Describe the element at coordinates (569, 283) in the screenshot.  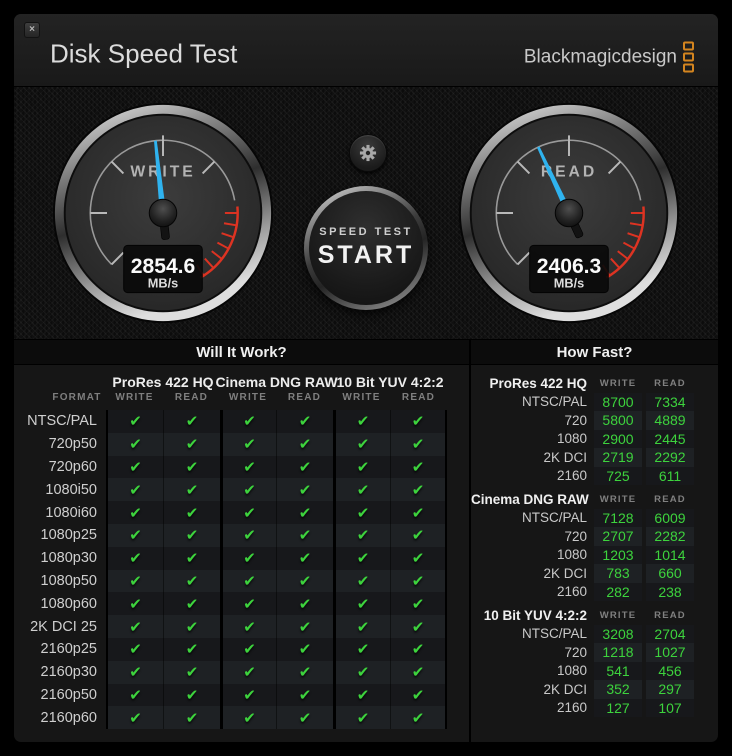
I see `read-speed-unit: MB/s` at that location.